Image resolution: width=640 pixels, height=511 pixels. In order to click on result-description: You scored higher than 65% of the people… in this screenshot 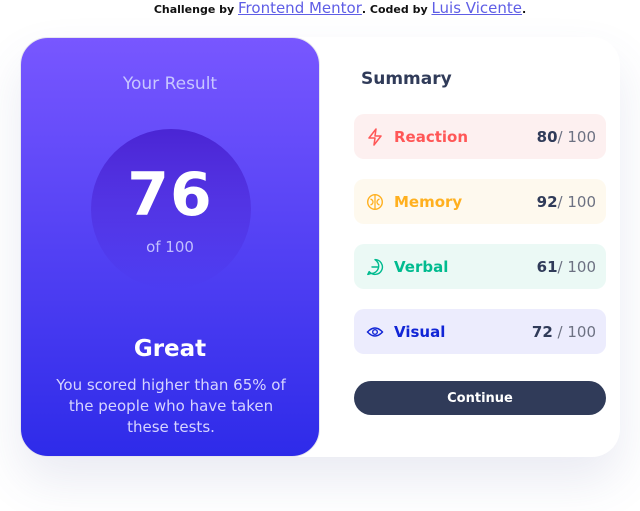, I will do `click(171, 406)`.